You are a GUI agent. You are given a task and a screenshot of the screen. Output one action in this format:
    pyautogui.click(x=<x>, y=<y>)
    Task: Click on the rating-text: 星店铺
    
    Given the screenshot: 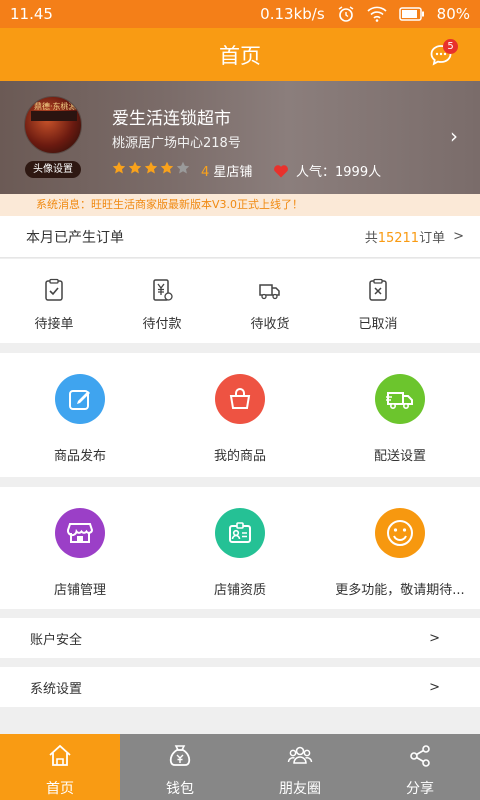 What is the action you would take?
    pyautogui.click(x=233, y=172)
    